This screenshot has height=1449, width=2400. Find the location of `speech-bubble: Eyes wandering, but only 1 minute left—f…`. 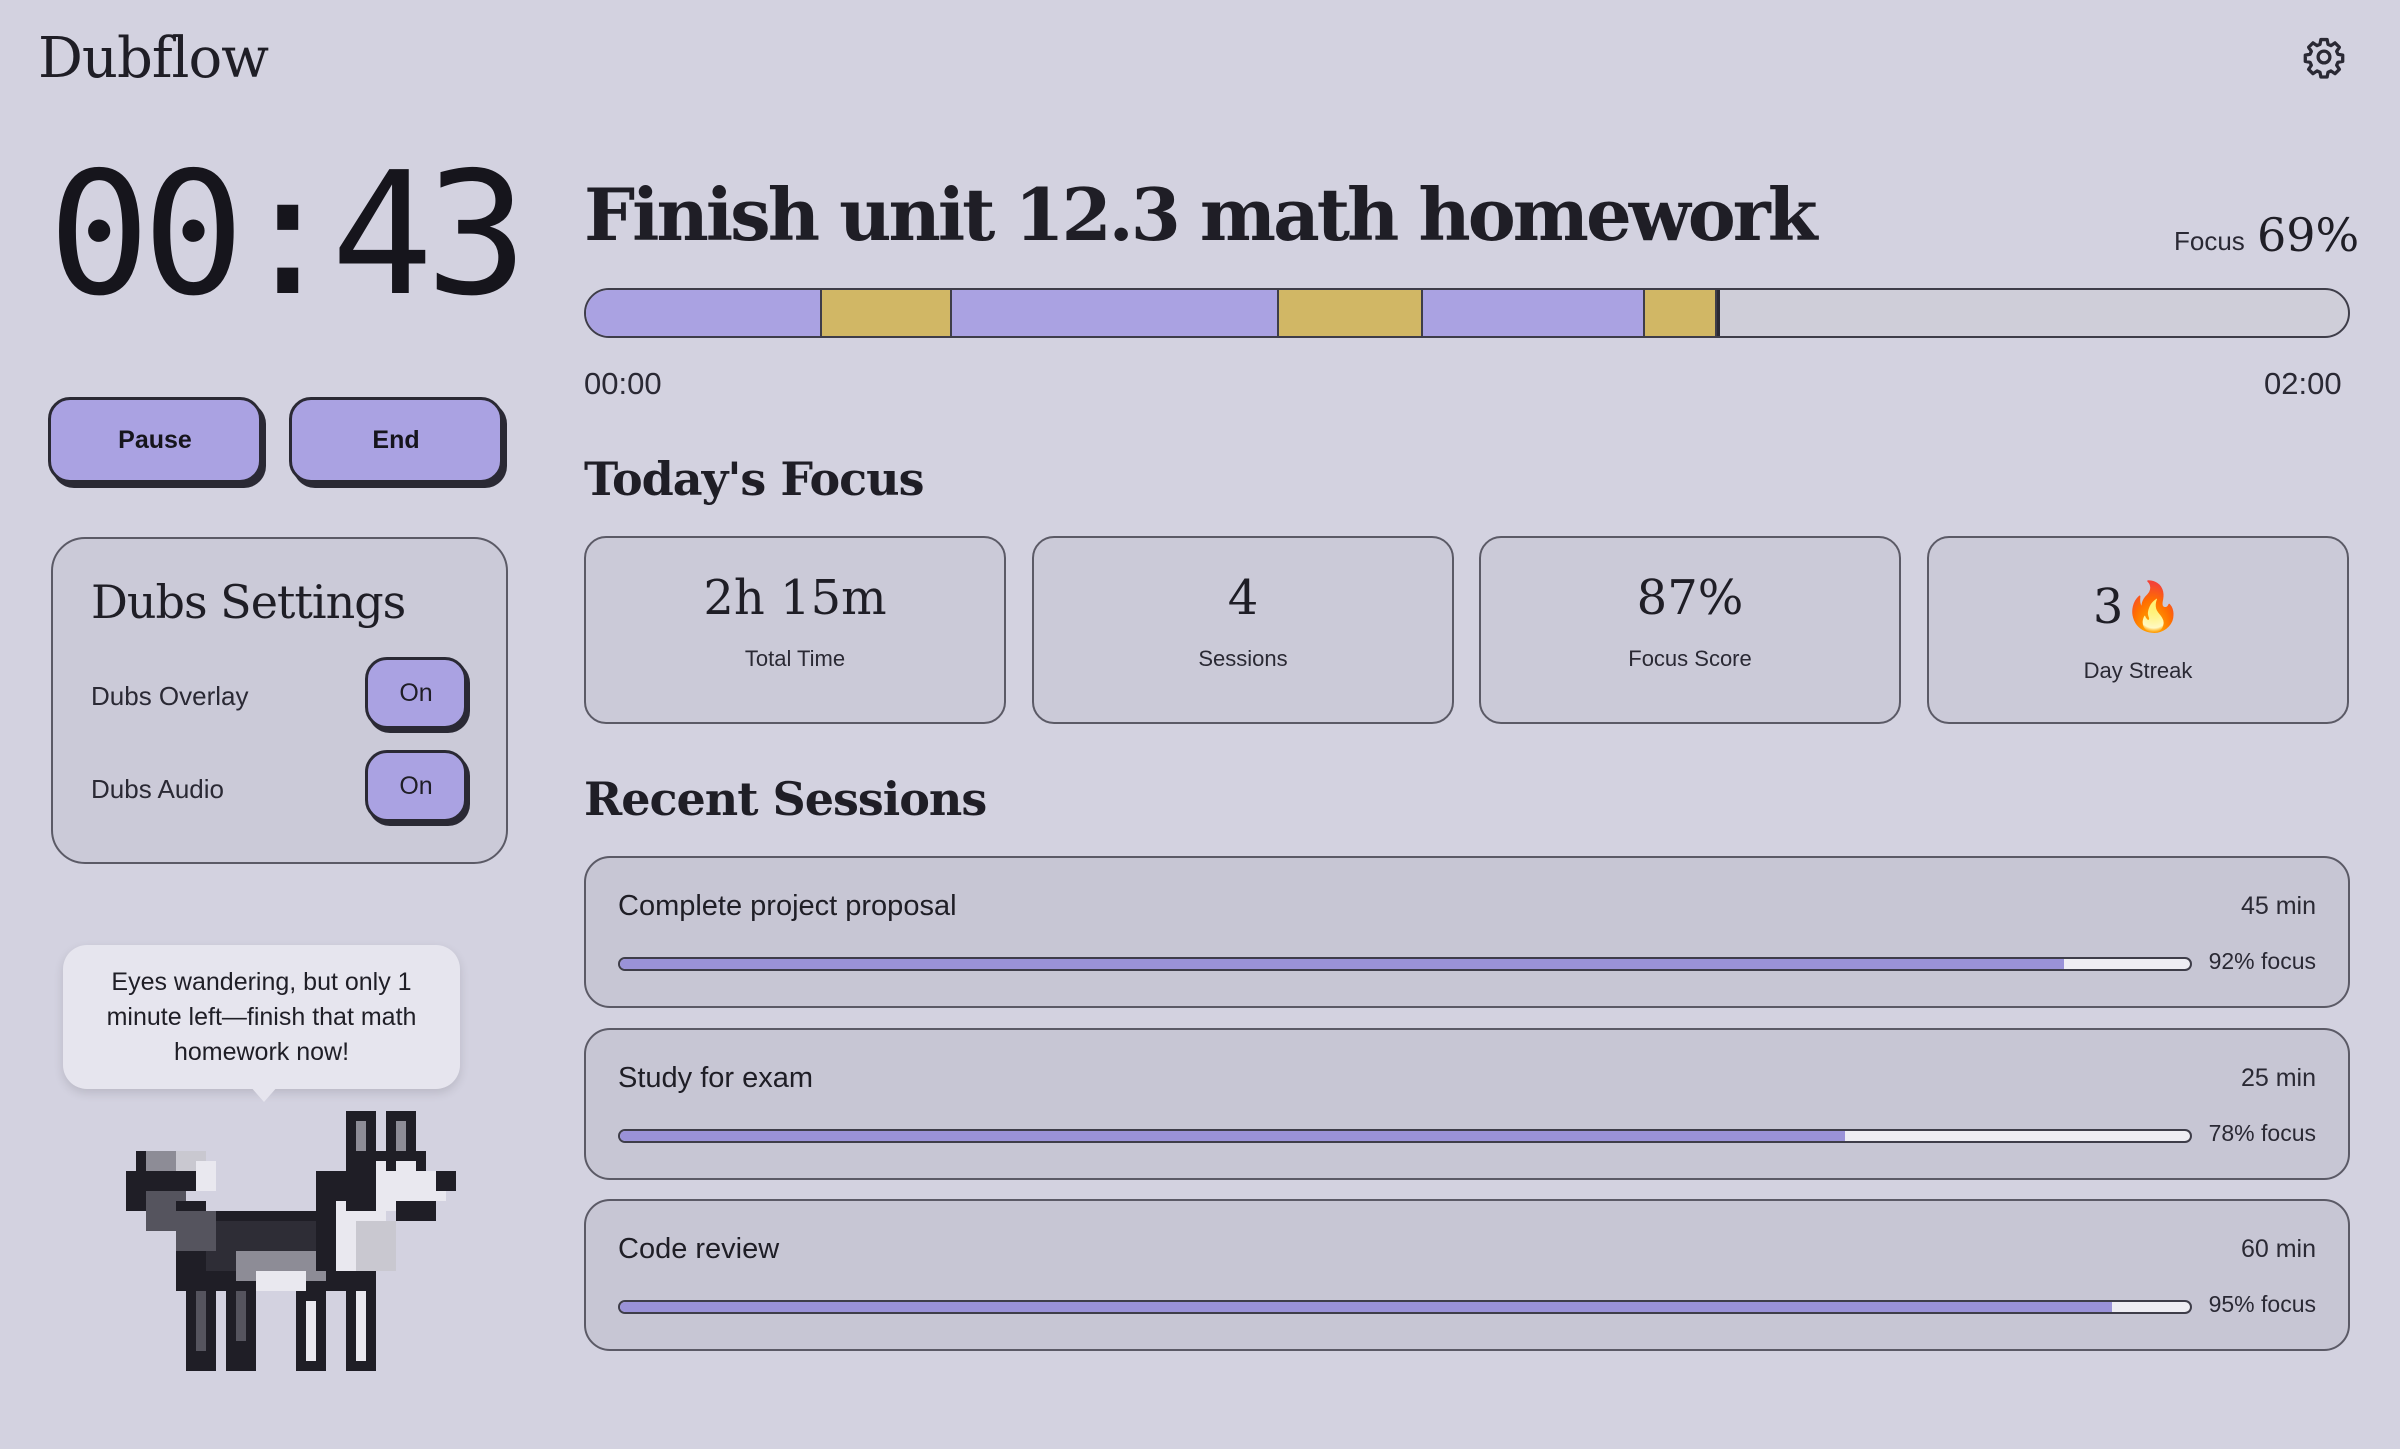

speech-bubble: Eyes wandering, but only 1 minute left—f… is located at coordinates (261, 1017).